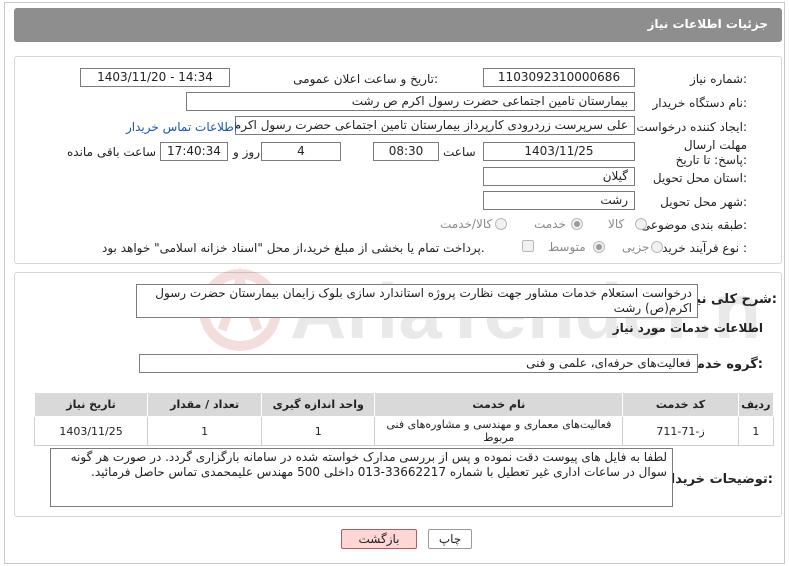 The height and width of the screenshot is (566, 789). Describe the element at coordinates (91, 431) in the screenshot. I see `cell-need-date: 1403/11/25` at that location.